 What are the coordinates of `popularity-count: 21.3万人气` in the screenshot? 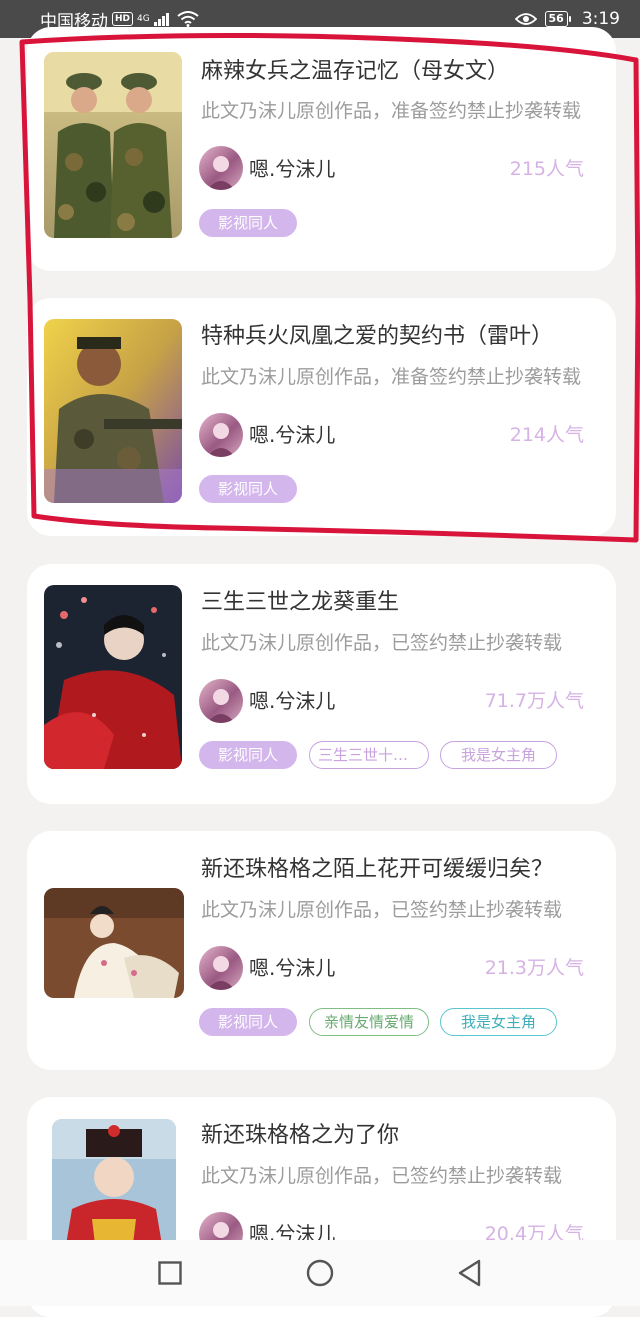 It's located at (534, 968).